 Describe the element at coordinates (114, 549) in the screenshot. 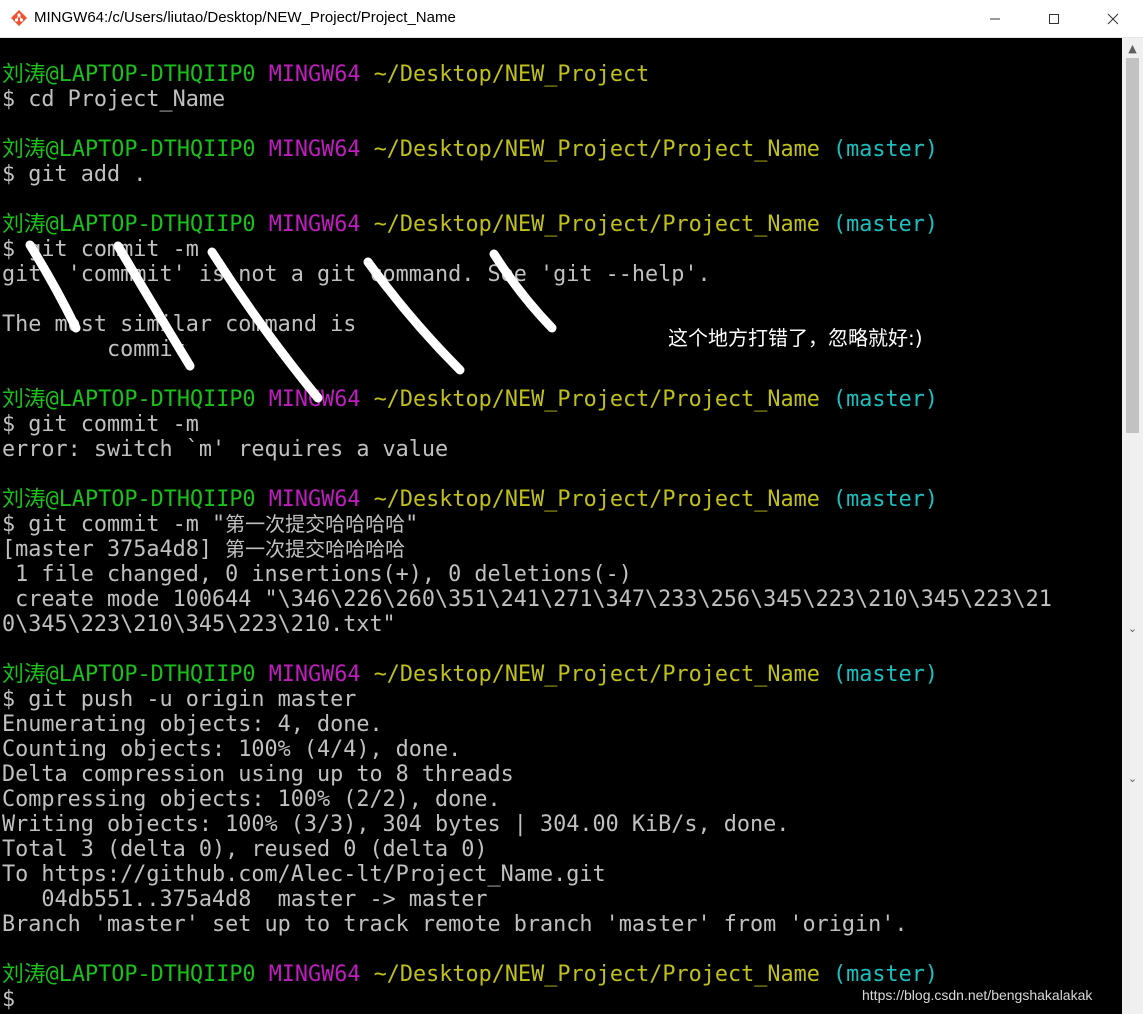

I see `commit-header: [master 375a4d8]` at that location.